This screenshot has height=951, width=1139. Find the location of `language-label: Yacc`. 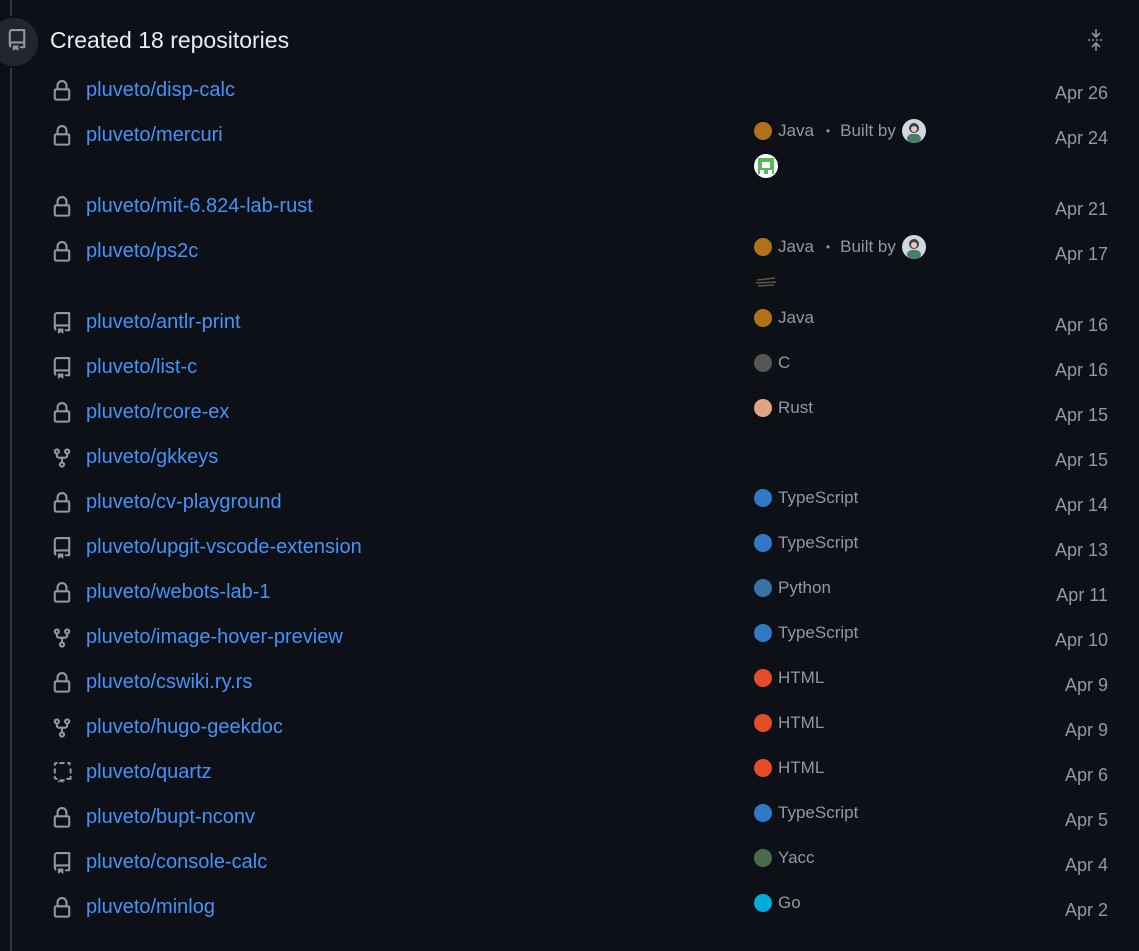

language-label: Yacc is located at coordinates (796, 857).